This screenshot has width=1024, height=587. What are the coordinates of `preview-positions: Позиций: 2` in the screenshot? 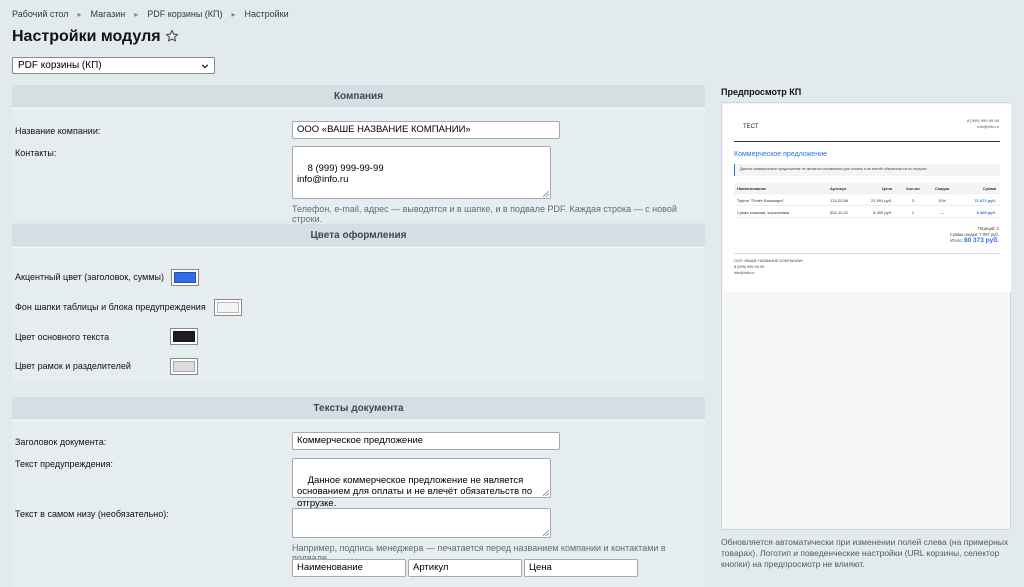 It's located at (988, 228).